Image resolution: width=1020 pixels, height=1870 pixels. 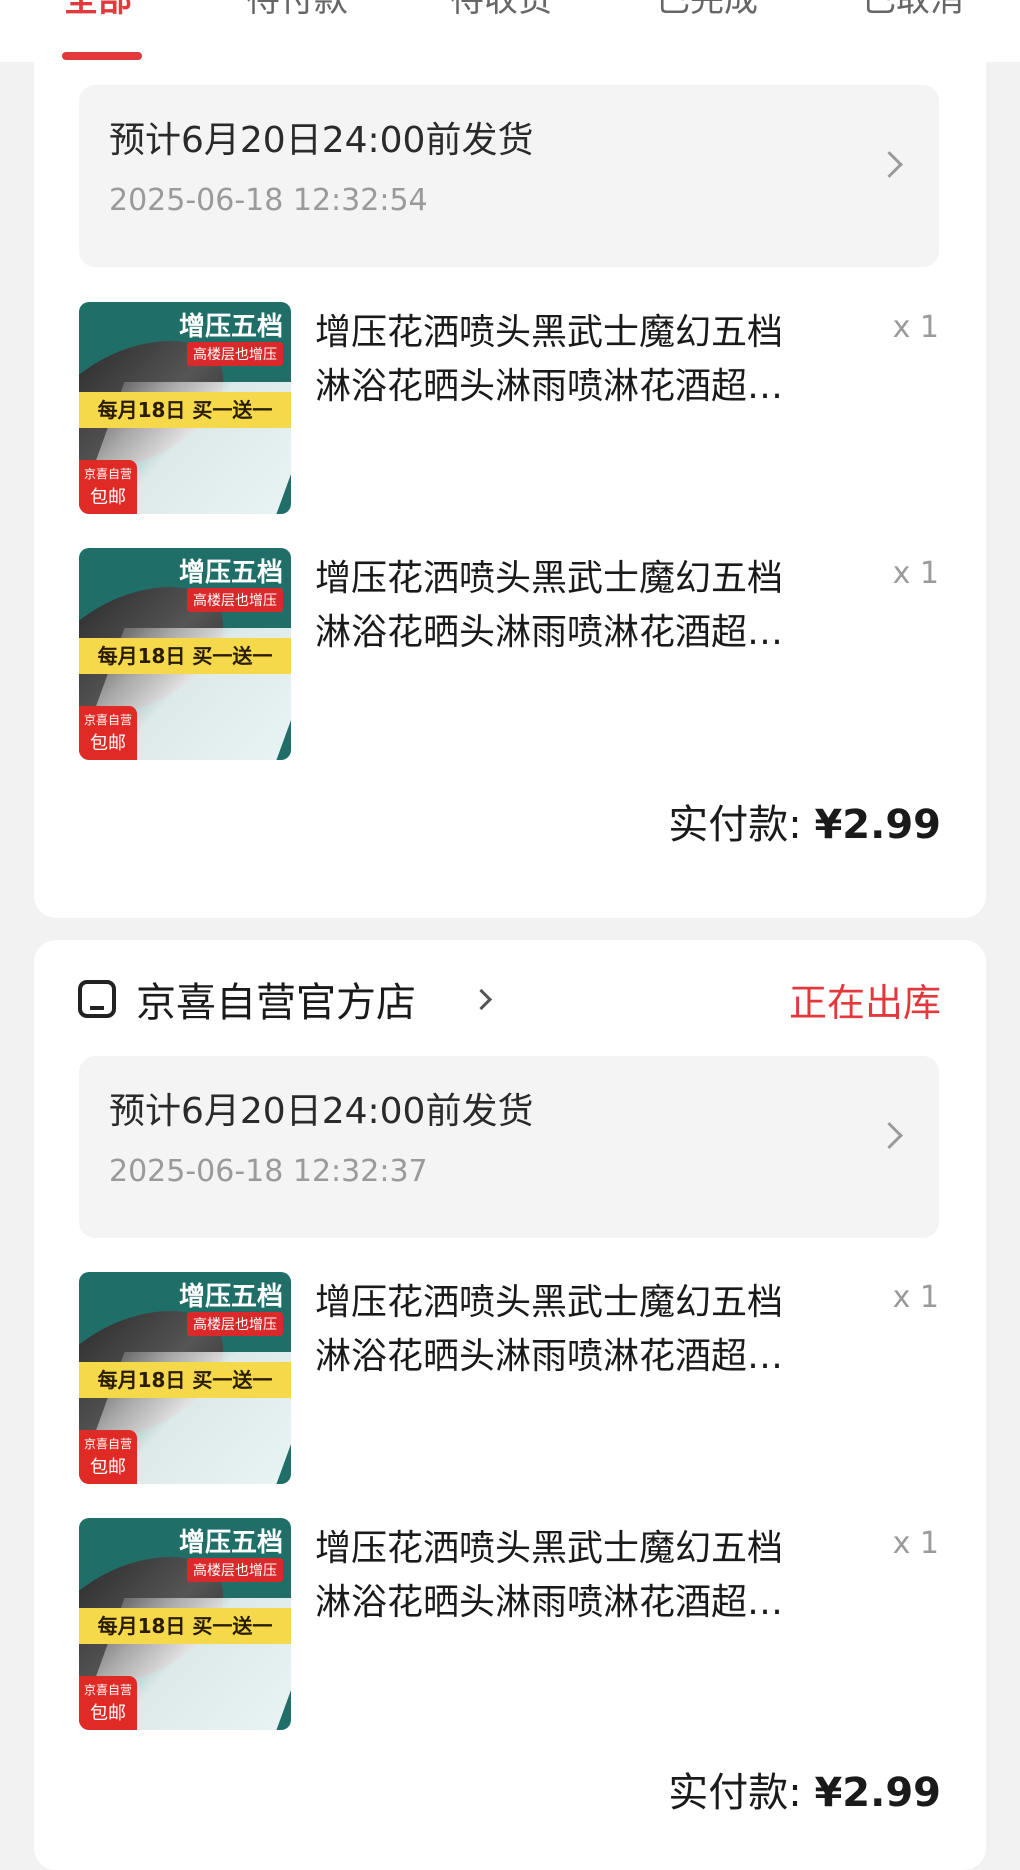 What do you see at coordinates (707, 10) in the screenshot?
I see `tab-completed: 已完成` at bounding box center [707, 10].